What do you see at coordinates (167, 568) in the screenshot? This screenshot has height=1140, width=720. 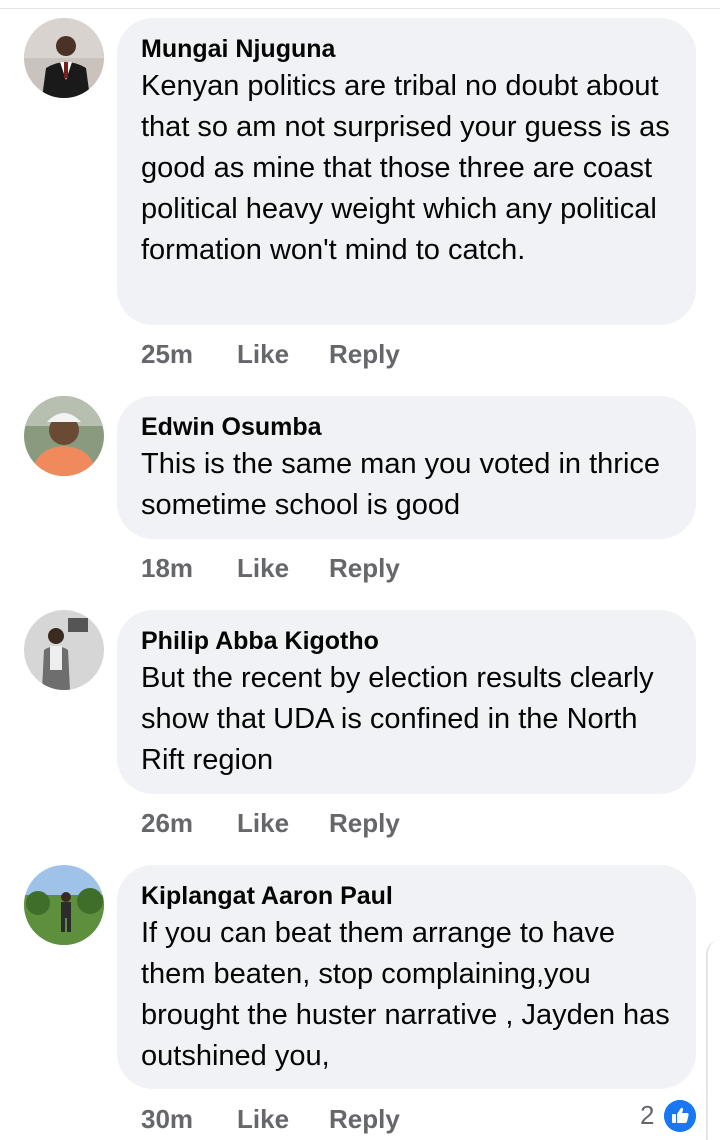 I see `comment-timestamp: 18m` at bounding box center [167, 568].